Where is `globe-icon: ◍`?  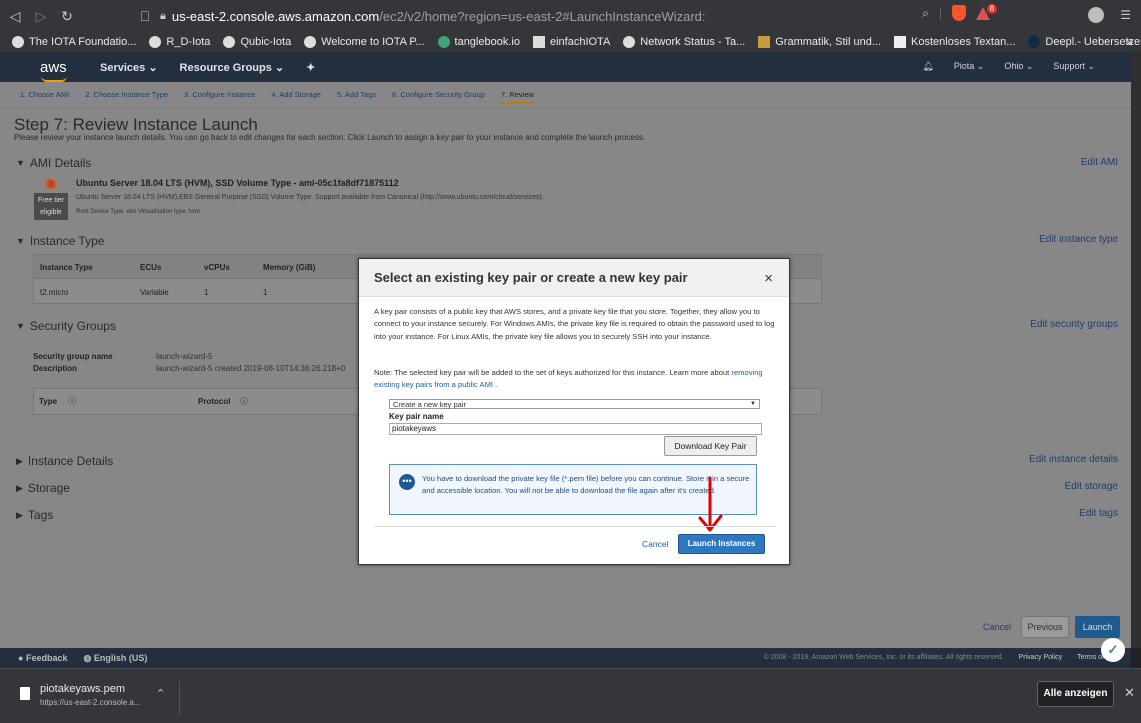
globe-icon: ◍ is located at coordinates (87, 657).